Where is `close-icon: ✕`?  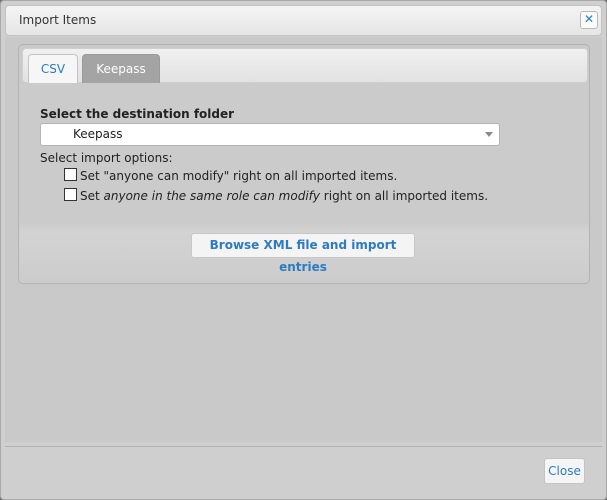 close-icon: ✕ is located at coordinates (589, 20).